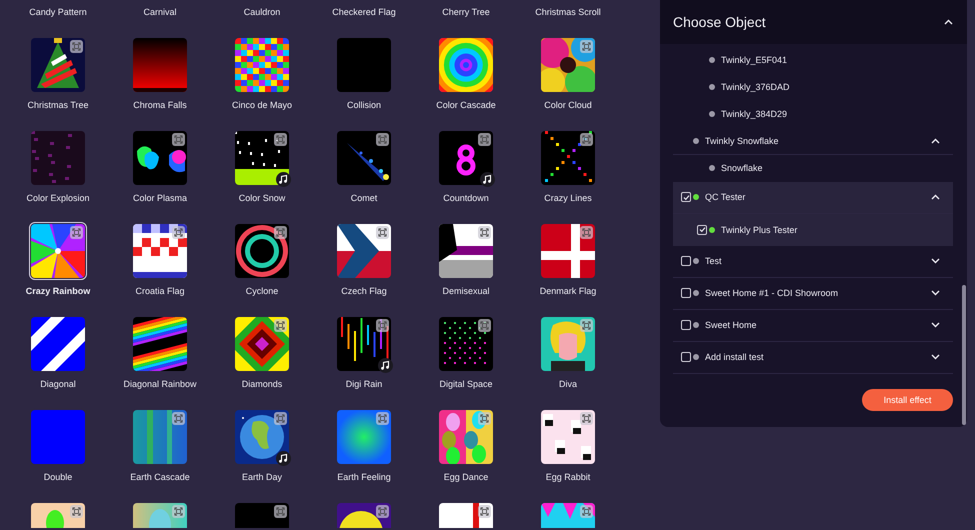 The image size is (975, 530). I want to click on effect-label: Diamonds, so click(262, 384).